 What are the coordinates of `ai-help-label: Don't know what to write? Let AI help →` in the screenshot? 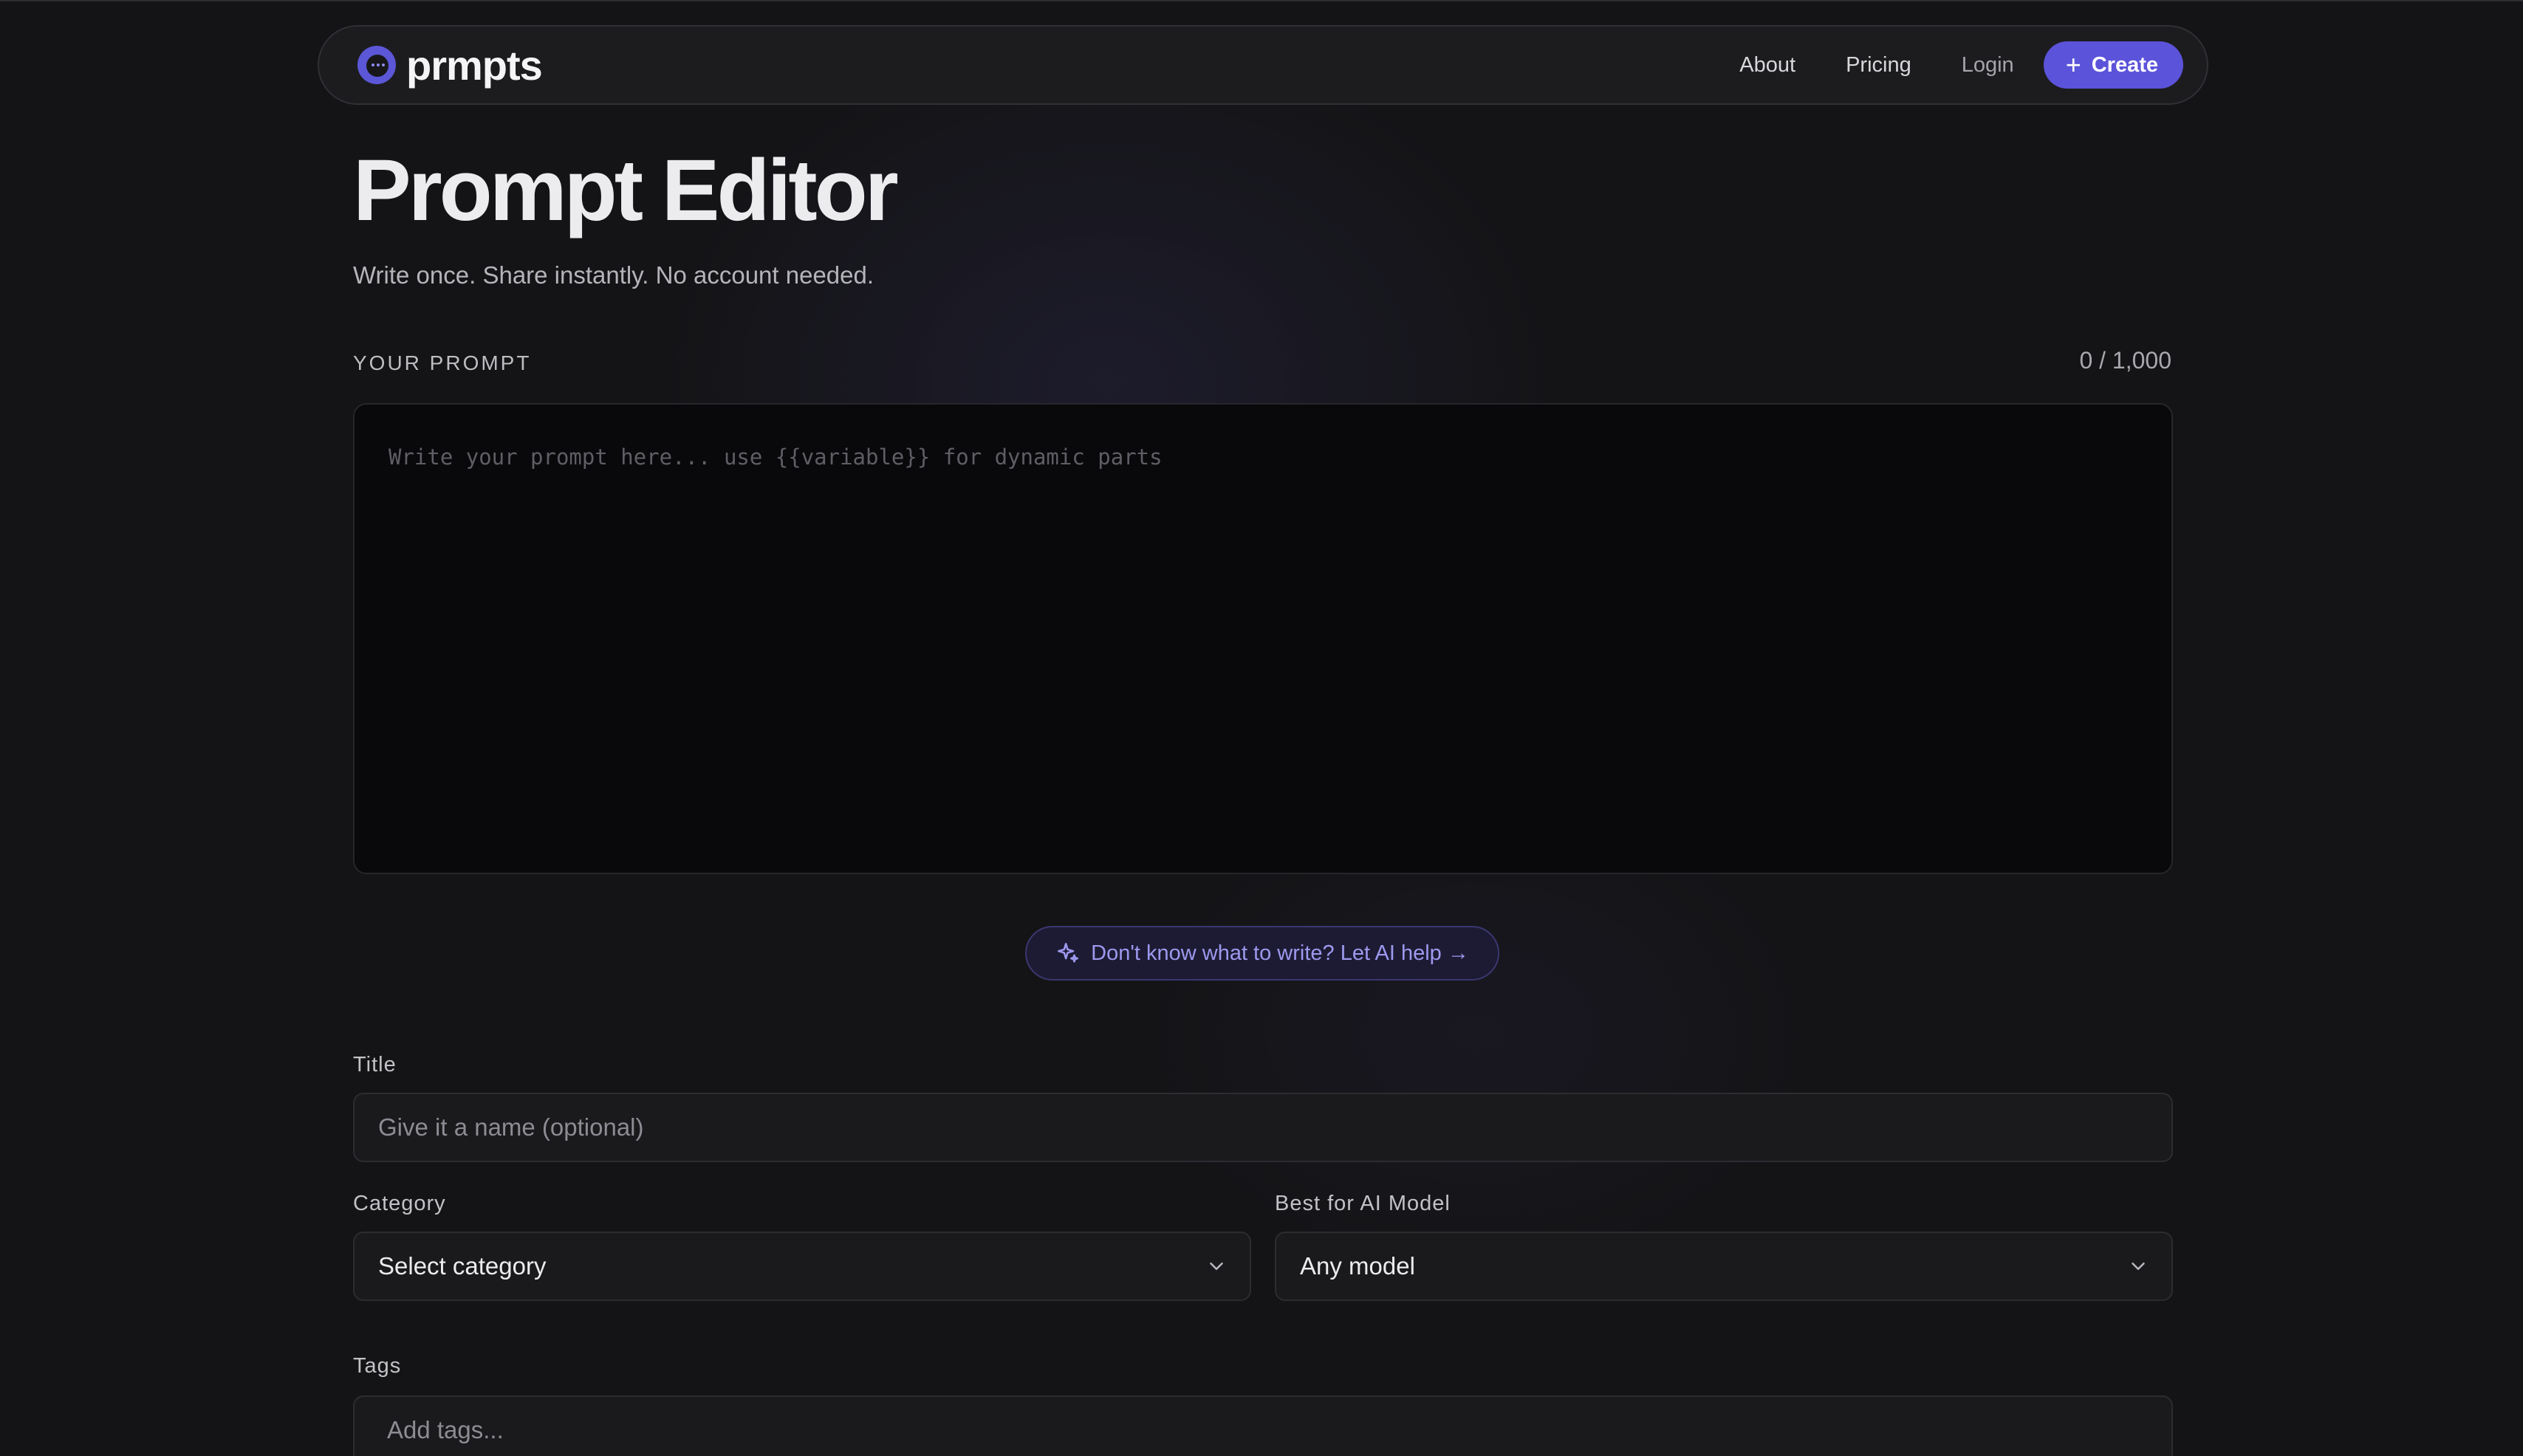 It's located at (1280, 953).